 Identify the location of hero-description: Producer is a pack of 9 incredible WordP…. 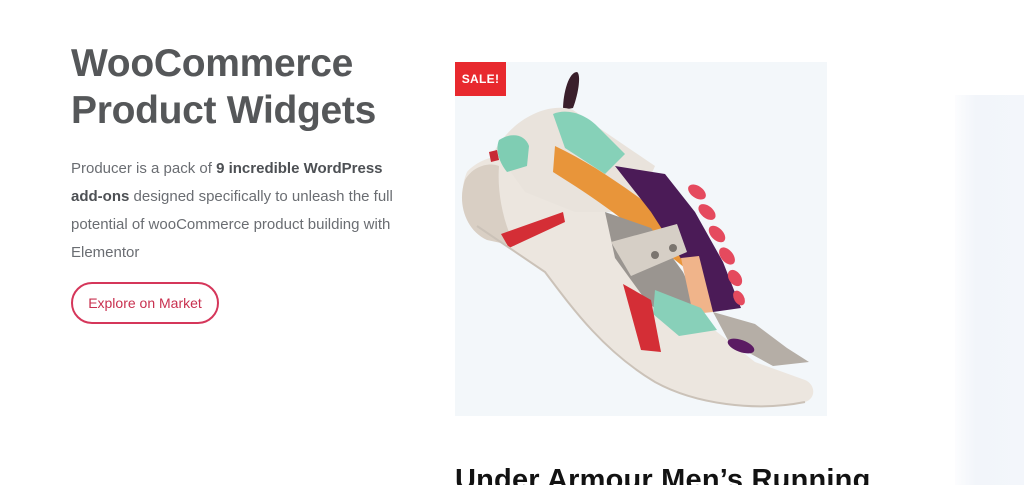
(241, 211).